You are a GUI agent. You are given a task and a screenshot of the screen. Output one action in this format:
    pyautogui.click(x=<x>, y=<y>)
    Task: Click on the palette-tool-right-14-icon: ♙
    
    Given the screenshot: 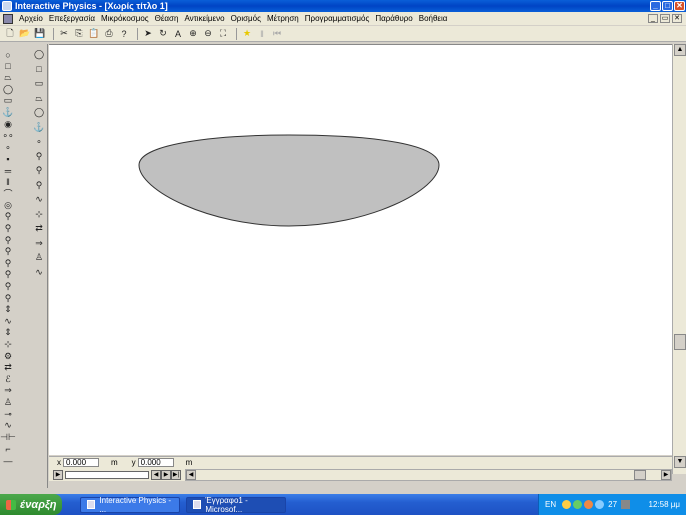 What is the action you would take?
    pyautogui.click(x=39, y=257)
    